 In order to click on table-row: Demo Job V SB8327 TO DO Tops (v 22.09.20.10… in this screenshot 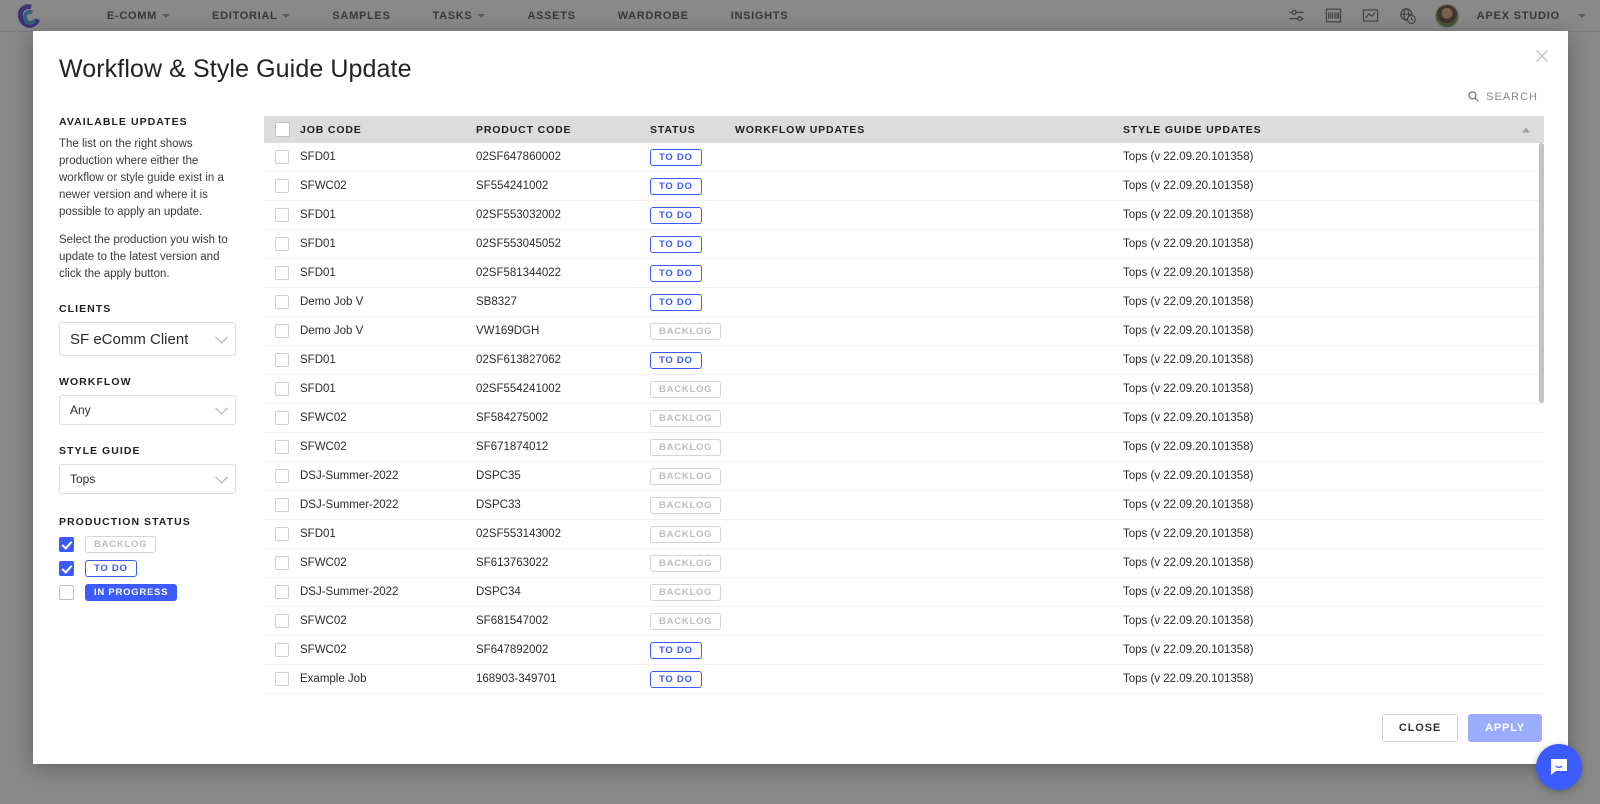, I will do `click(904, 302)`.